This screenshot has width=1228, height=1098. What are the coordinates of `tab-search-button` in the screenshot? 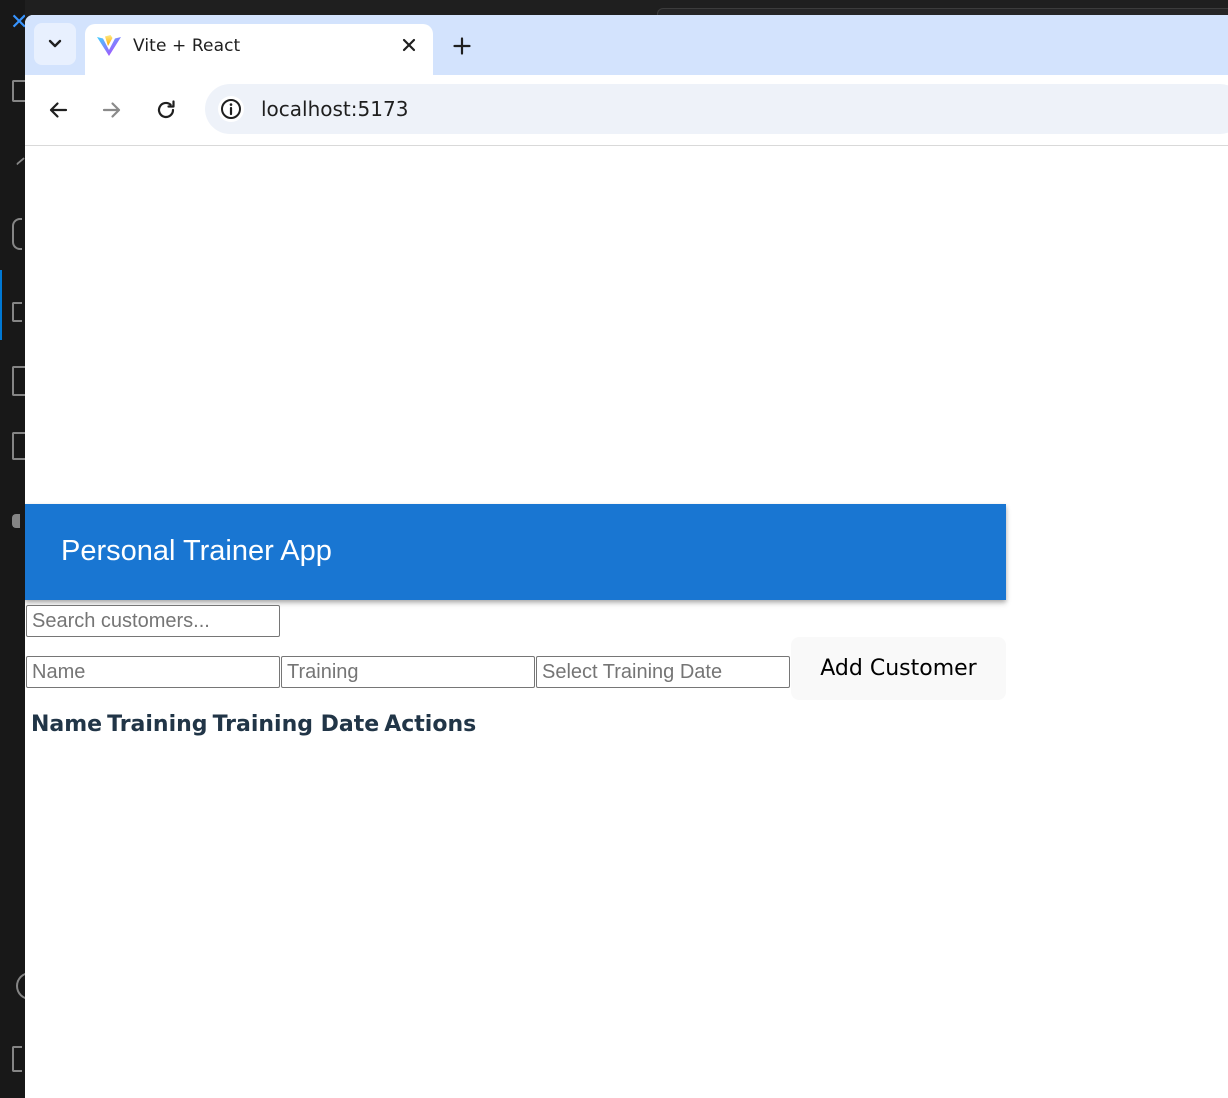 It's located at (55, 44).